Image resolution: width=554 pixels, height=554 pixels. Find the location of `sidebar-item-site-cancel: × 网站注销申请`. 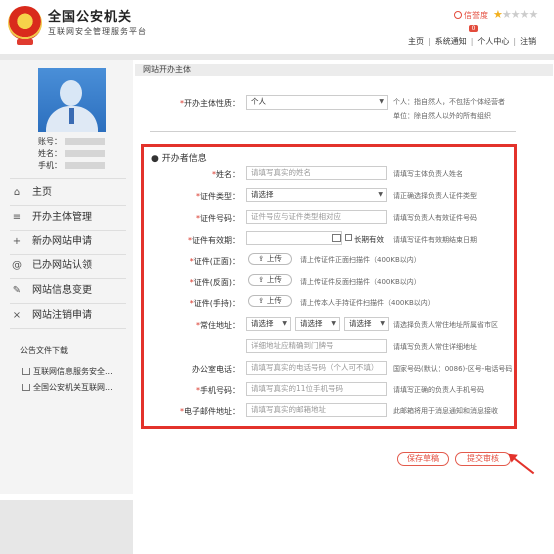

sidebar-item-site-cancel: × 网站注销申请 is located at coordinates (68, 316).